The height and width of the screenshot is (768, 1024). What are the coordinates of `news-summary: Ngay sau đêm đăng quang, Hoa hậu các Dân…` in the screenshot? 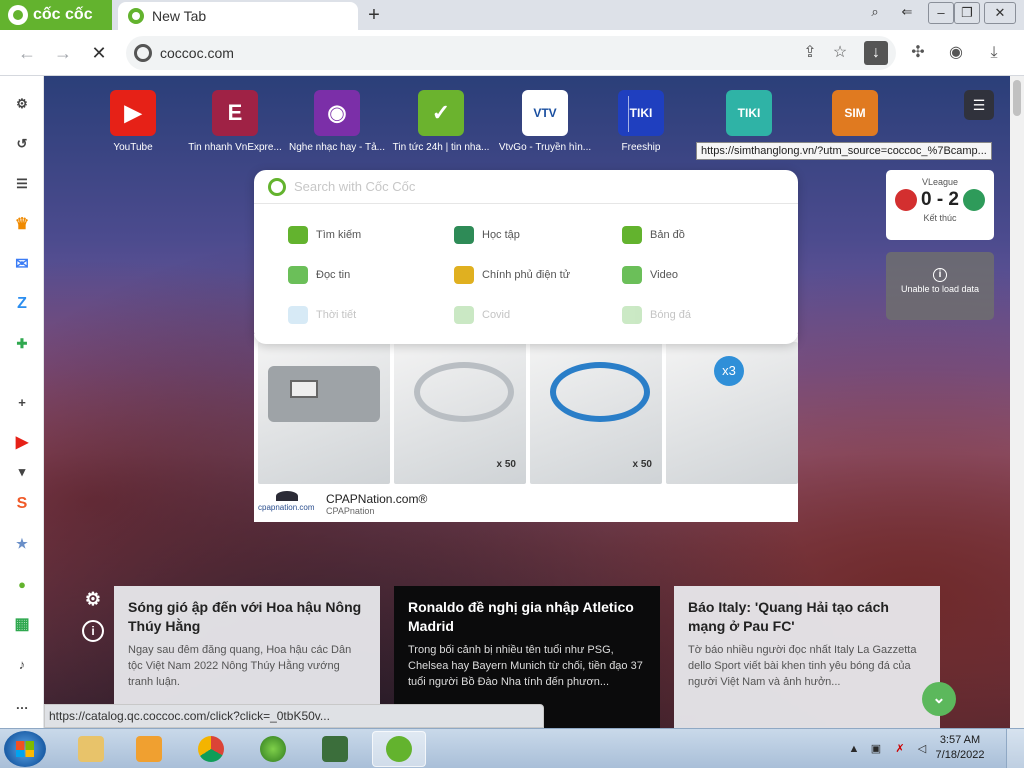 It's located at (240, 666).